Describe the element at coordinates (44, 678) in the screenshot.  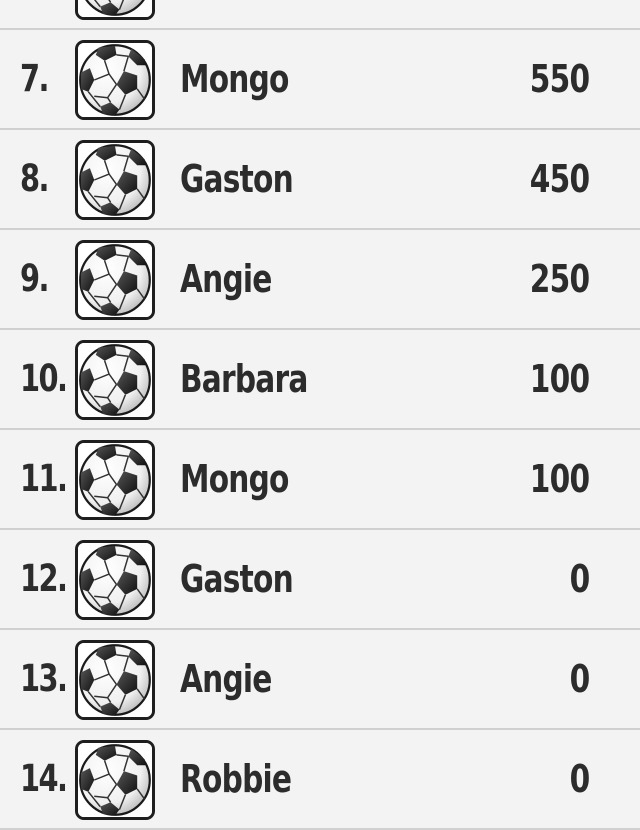
I see `rank-label: 13.` at that location.